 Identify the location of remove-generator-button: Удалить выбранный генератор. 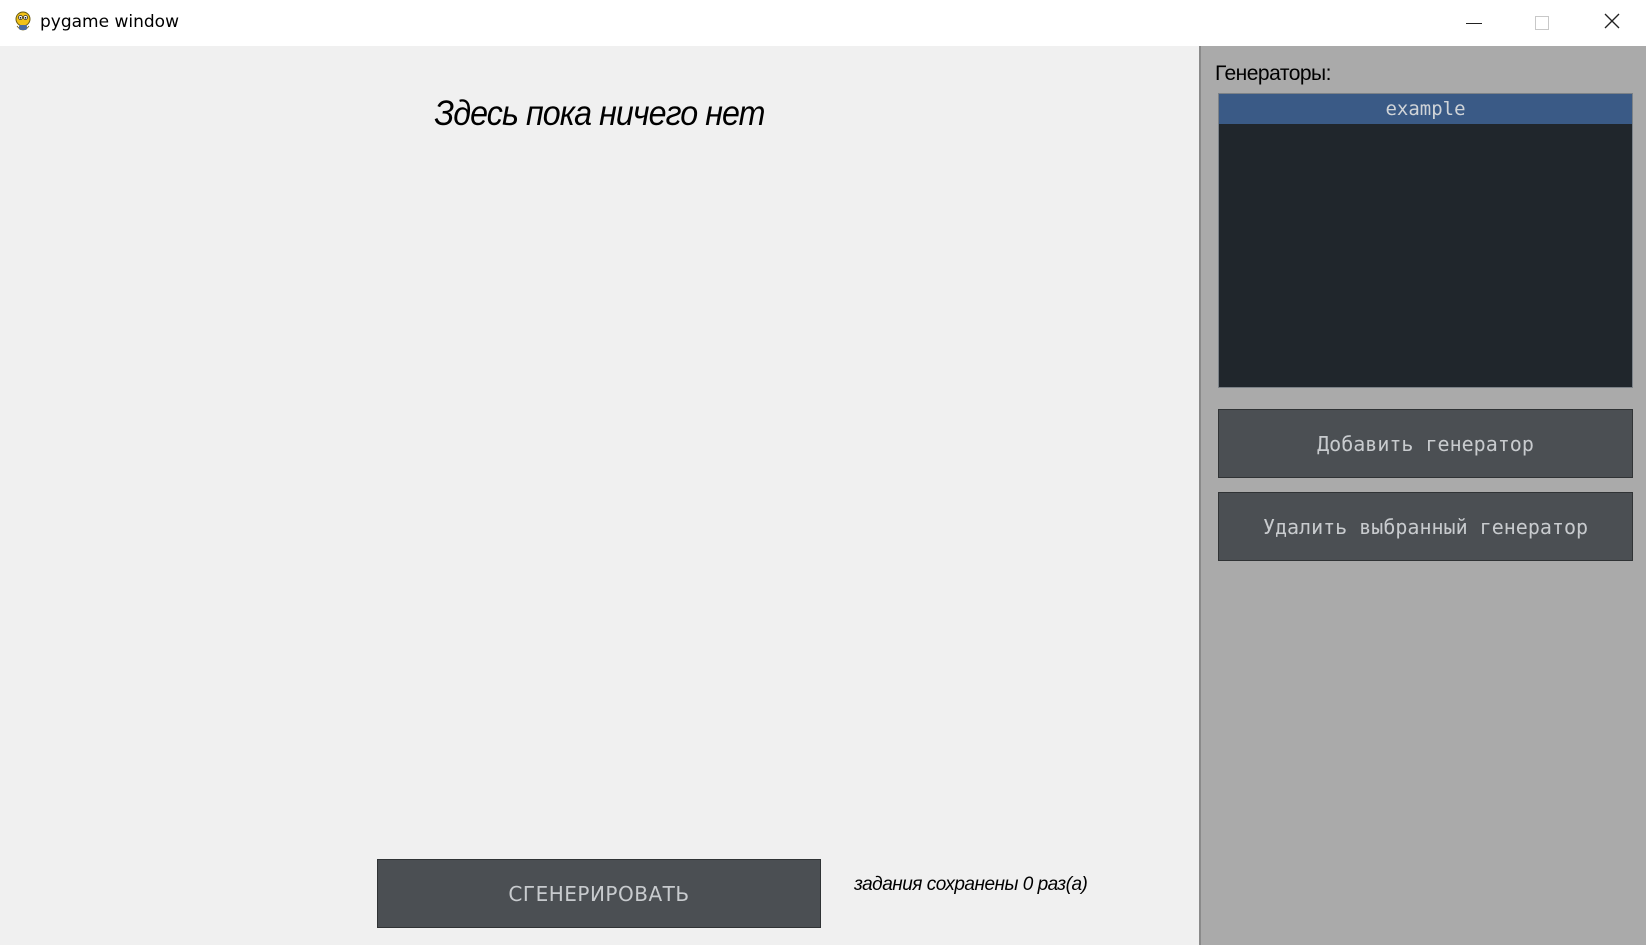
(1425, 526).